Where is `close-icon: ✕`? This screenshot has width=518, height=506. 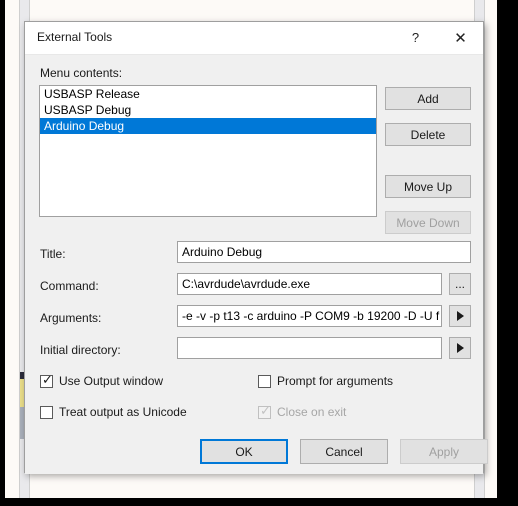 close-icon: ✕ is located at coordinates (460, 37).